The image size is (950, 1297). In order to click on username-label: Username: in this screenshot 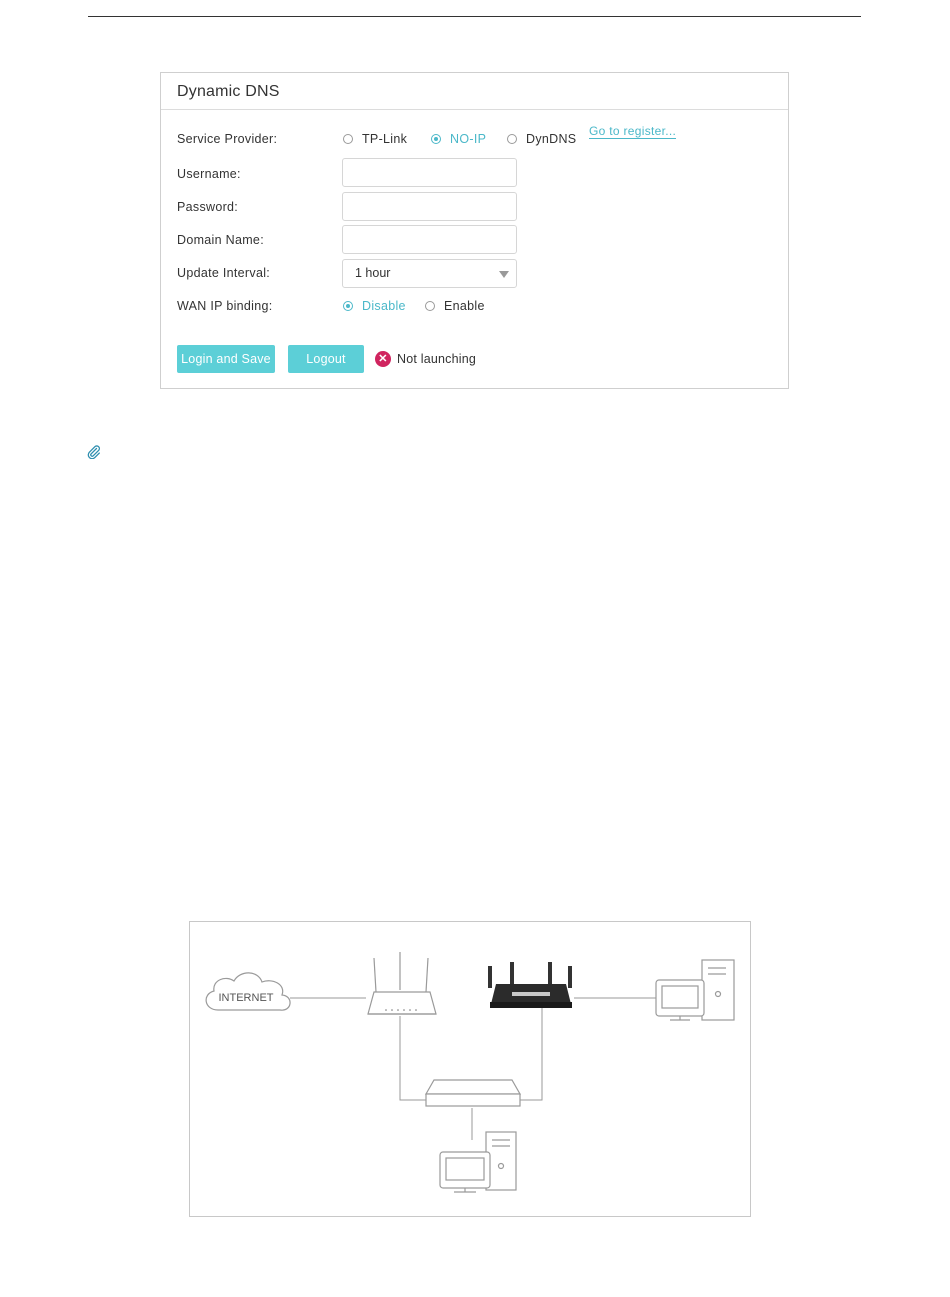, I will do `click(209, 174)`.